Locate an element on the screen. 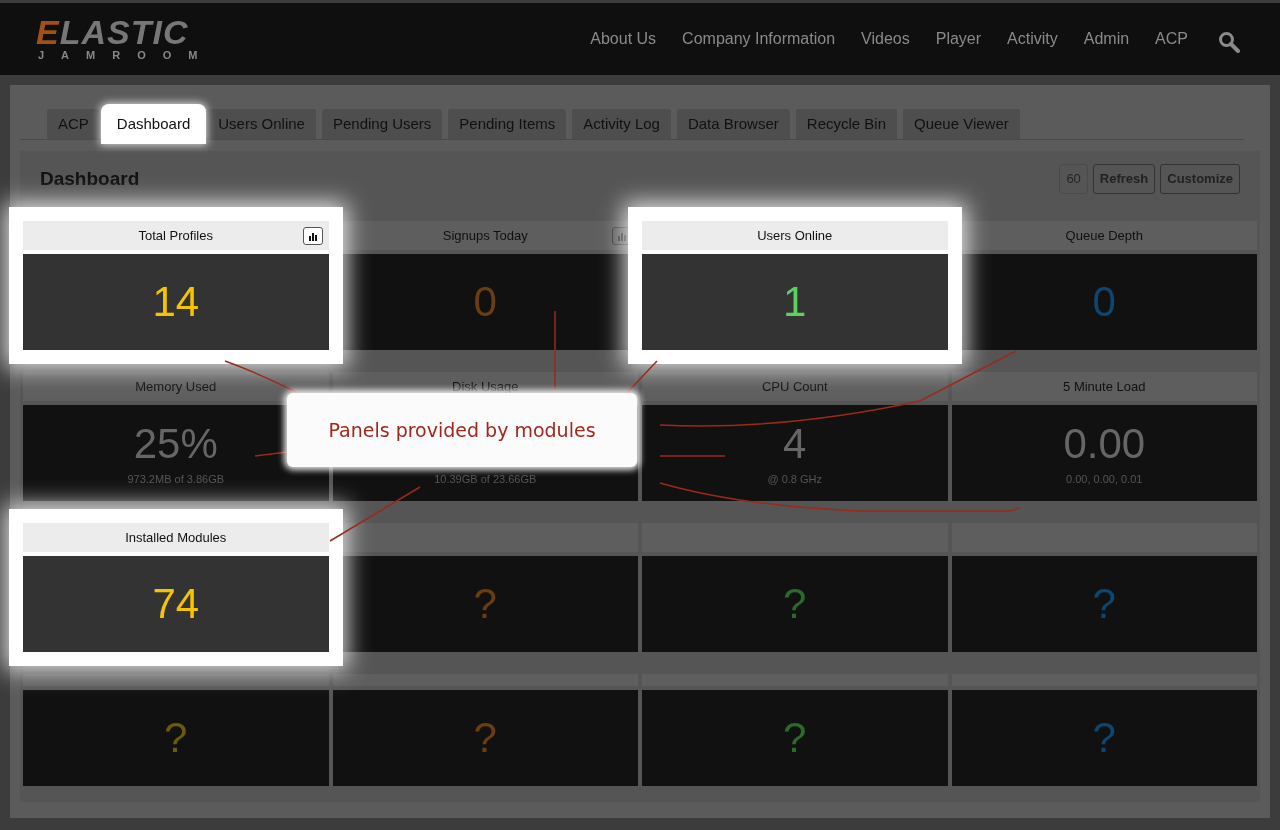  tab: ACP is located at coordinates (73, 124).